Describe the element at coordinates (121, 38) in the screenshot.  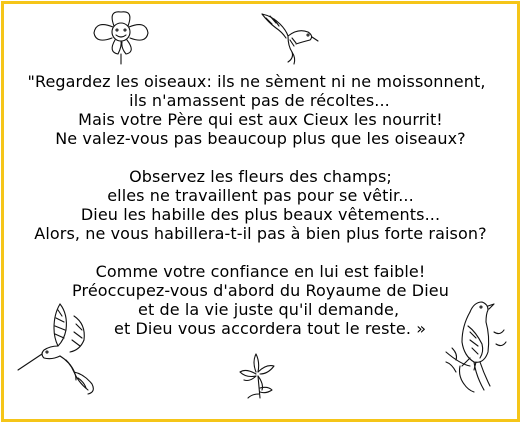
I see `flower-icon` at that location.